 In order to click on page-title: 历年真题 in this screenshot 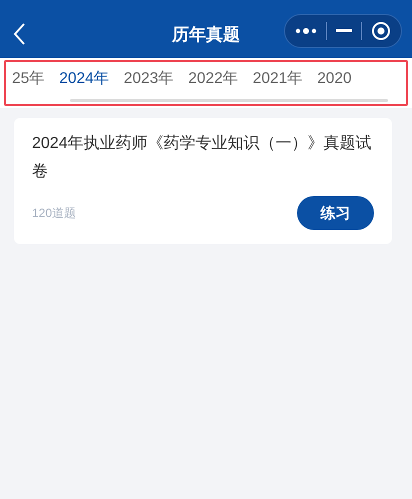, I will do `click(206, 34)`.